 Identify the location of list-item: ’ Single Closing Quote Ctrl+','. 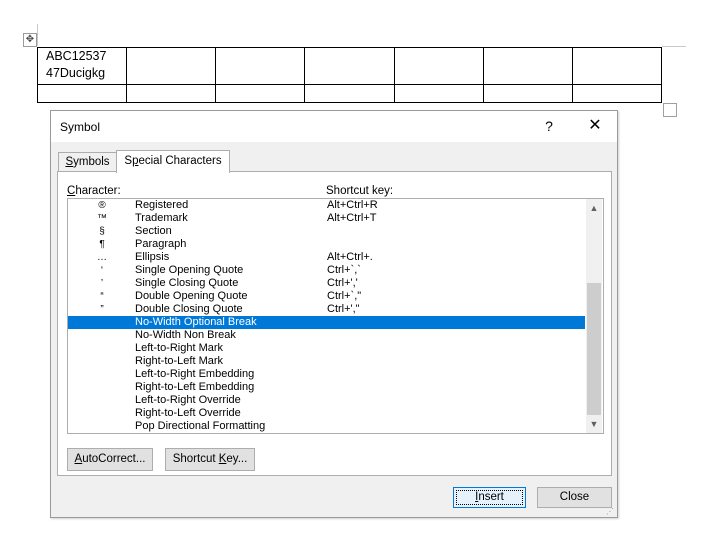
(326, 283).